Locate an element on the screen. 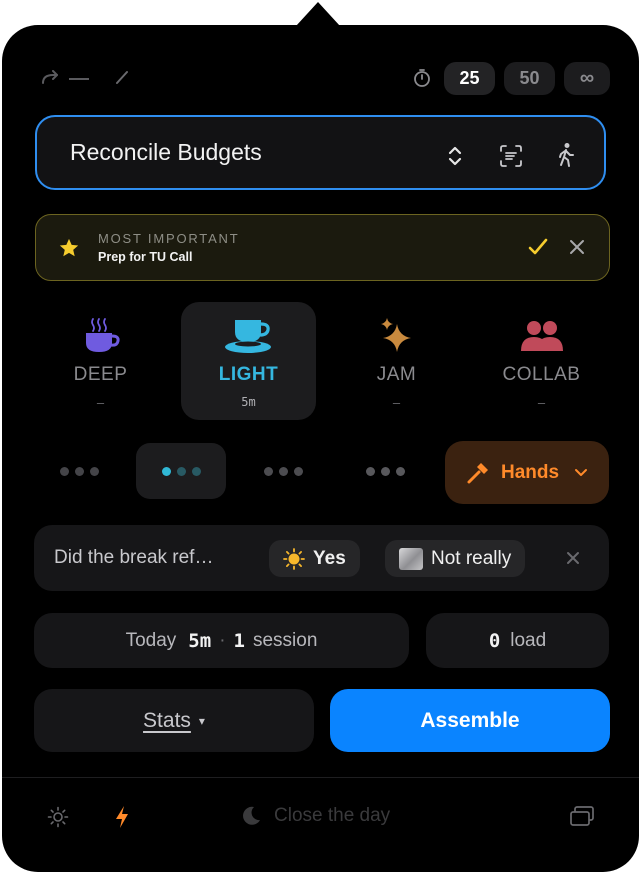 The image size is (642, 875). today-sessions: 1 is located at coordinates (239, 640).